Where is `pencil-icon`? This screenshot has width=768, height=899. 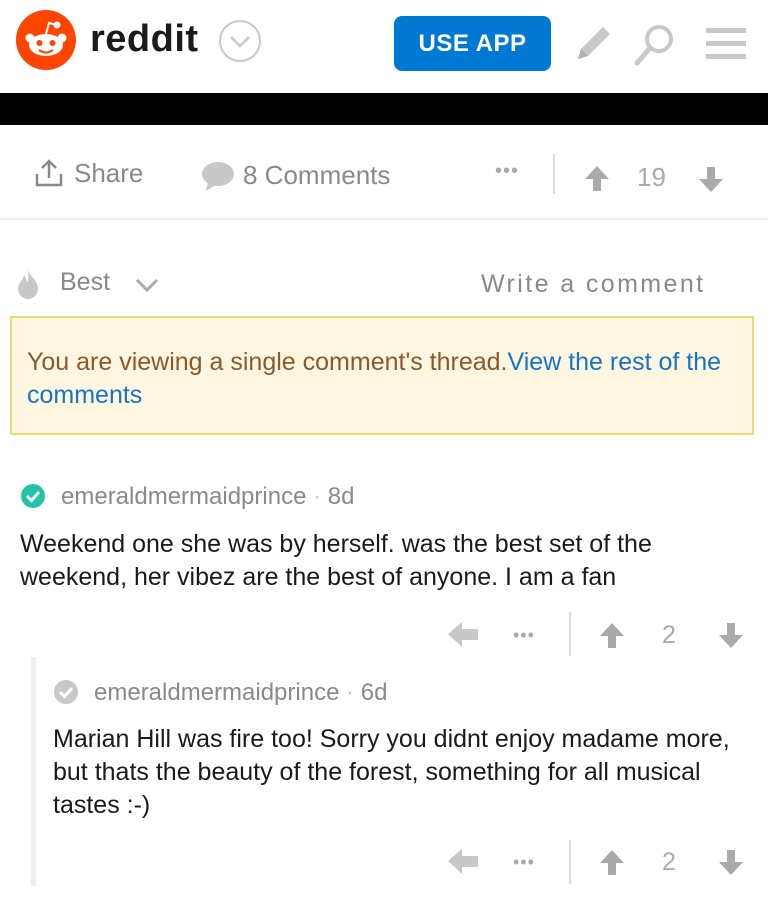 pencil-icon is located at coordinates (594, 43).